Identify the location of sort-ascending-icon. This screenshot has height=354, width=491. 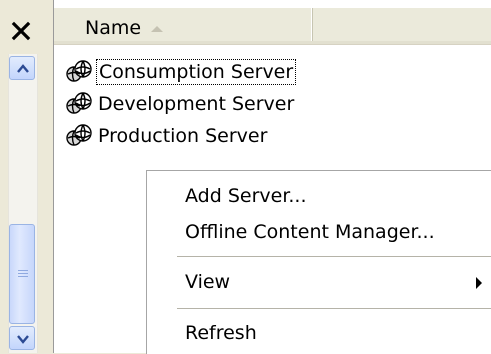
(157, 29).